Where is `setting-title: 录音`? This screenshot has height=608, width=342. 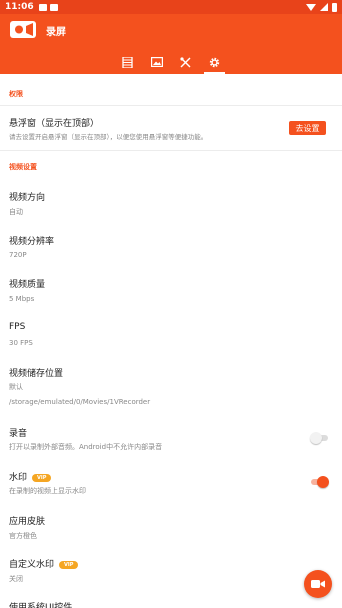
setting-title: 录音 is located at coordinates (18, 434).